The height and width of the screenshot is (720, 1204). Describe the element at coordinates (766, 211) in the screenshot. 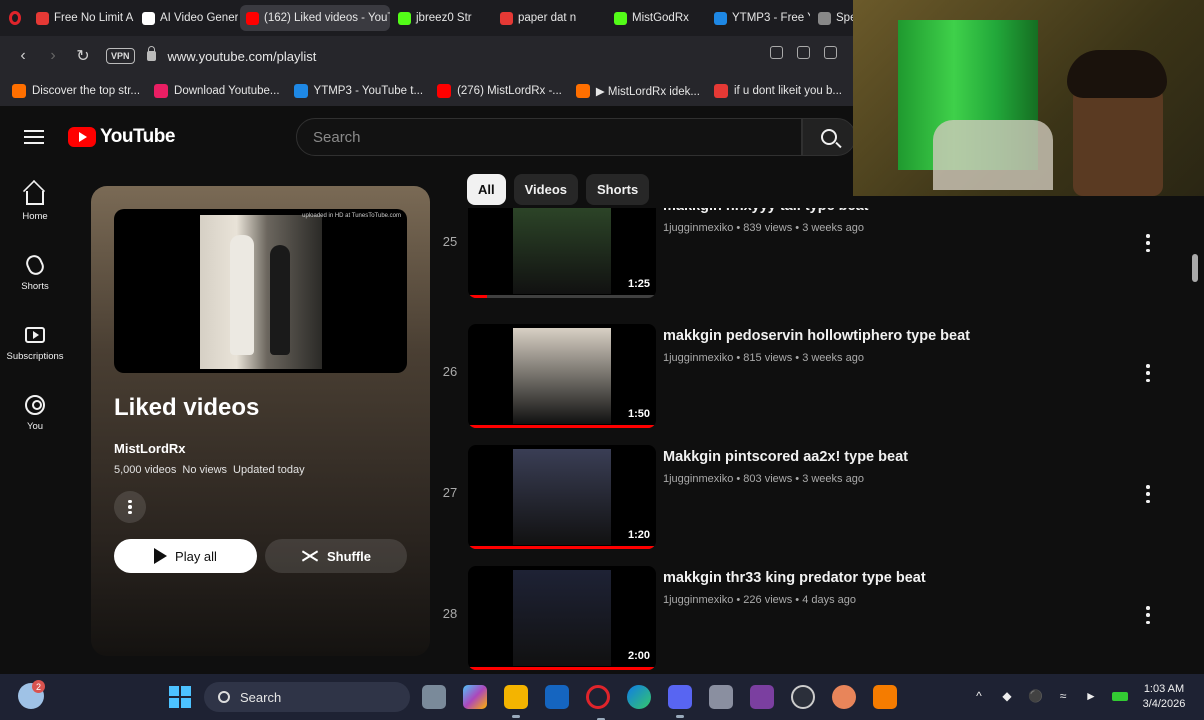

I see `video-title: makkgin nnxyyy tall type beat` at that location.